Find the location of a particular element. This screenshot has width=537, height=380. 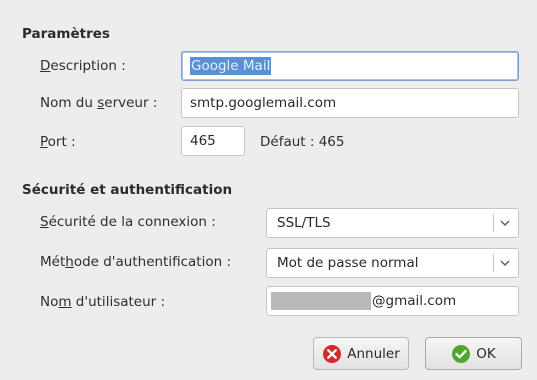

connection-security-select: SSL/TLS is located at coordinates (392, 223).